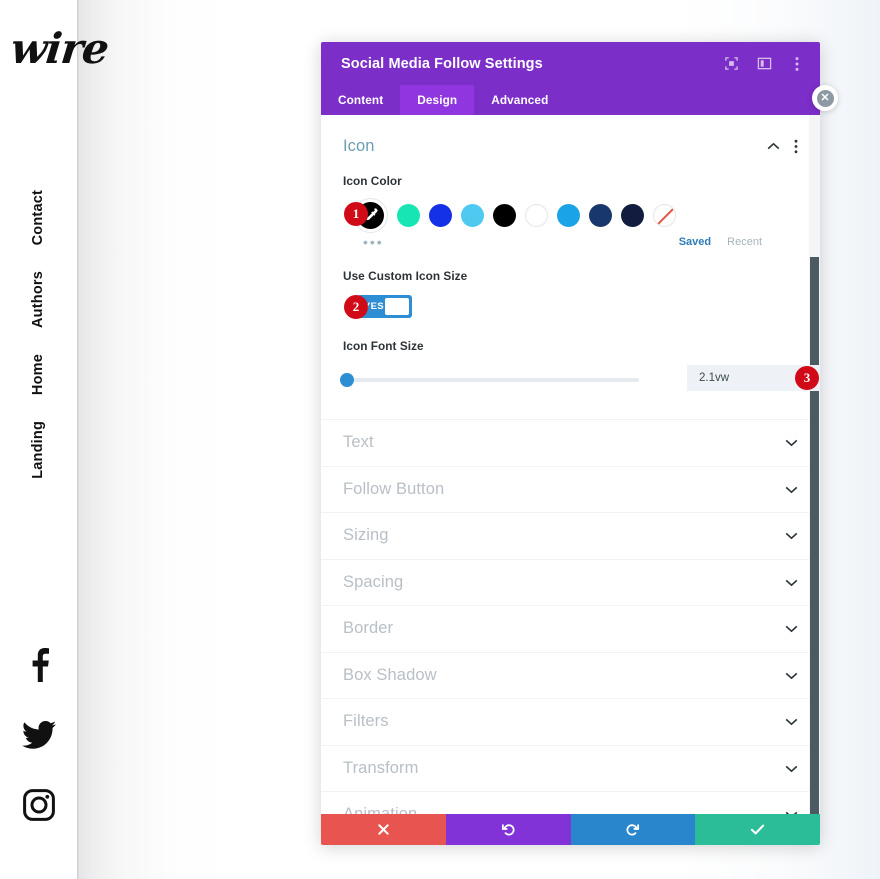 This screenshot has width=880, height=879. Describe the element at coordinates (489, 380) in the screenshot. I see `icon-font-size-slider` at that location.